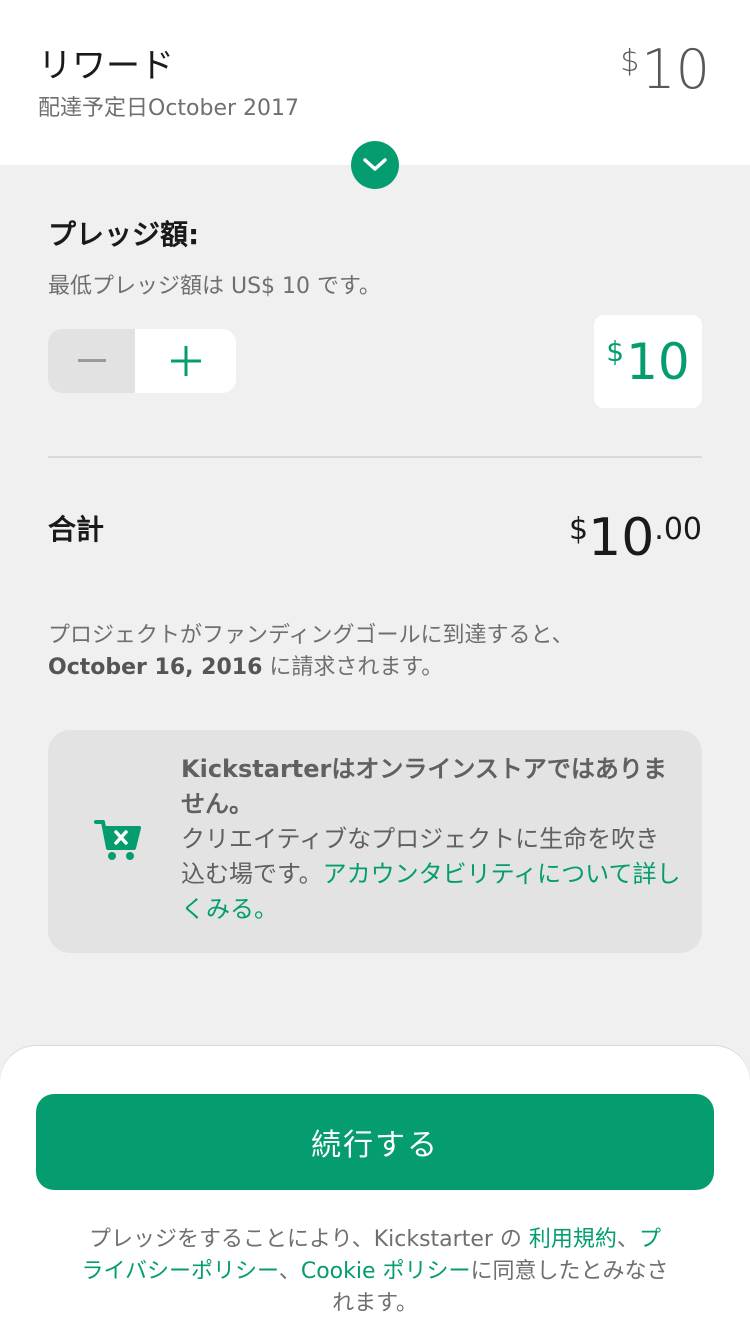  Describe the element at coordinates (424, 786) in the screenshot. I see `info-bold-text: Kickstarterはオンラインストアではありません。` at that location.